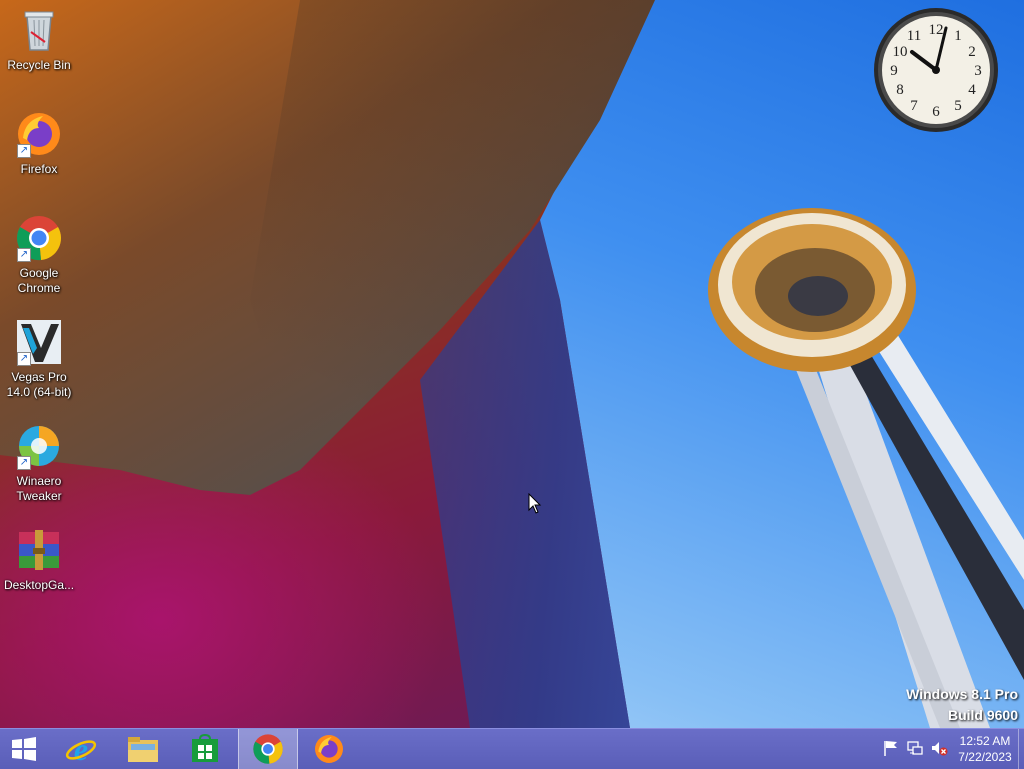 The height and width of the screenshot is (769, 1024). I want to click on network-icon, so click(915, 748).